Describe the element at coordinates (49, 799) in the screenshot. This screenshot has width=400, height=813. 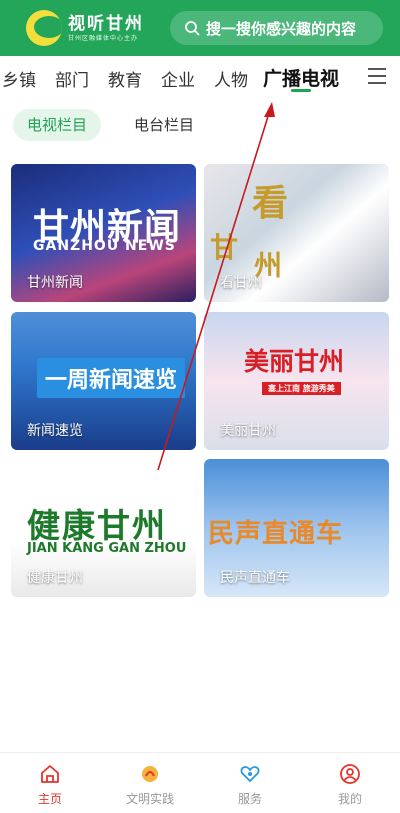
I see `tab-label: 主页` at that location.